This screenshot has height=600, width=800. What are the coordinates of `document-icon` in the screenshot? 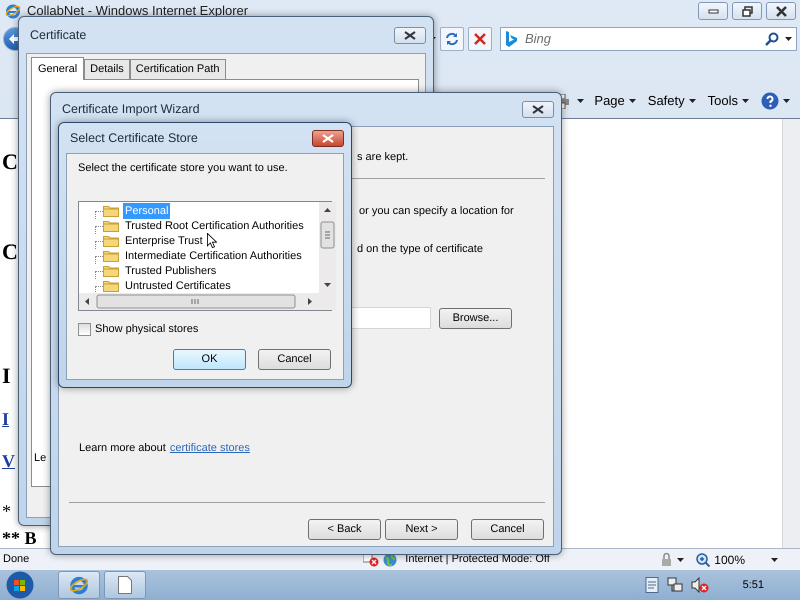 It's located at (125, 585).